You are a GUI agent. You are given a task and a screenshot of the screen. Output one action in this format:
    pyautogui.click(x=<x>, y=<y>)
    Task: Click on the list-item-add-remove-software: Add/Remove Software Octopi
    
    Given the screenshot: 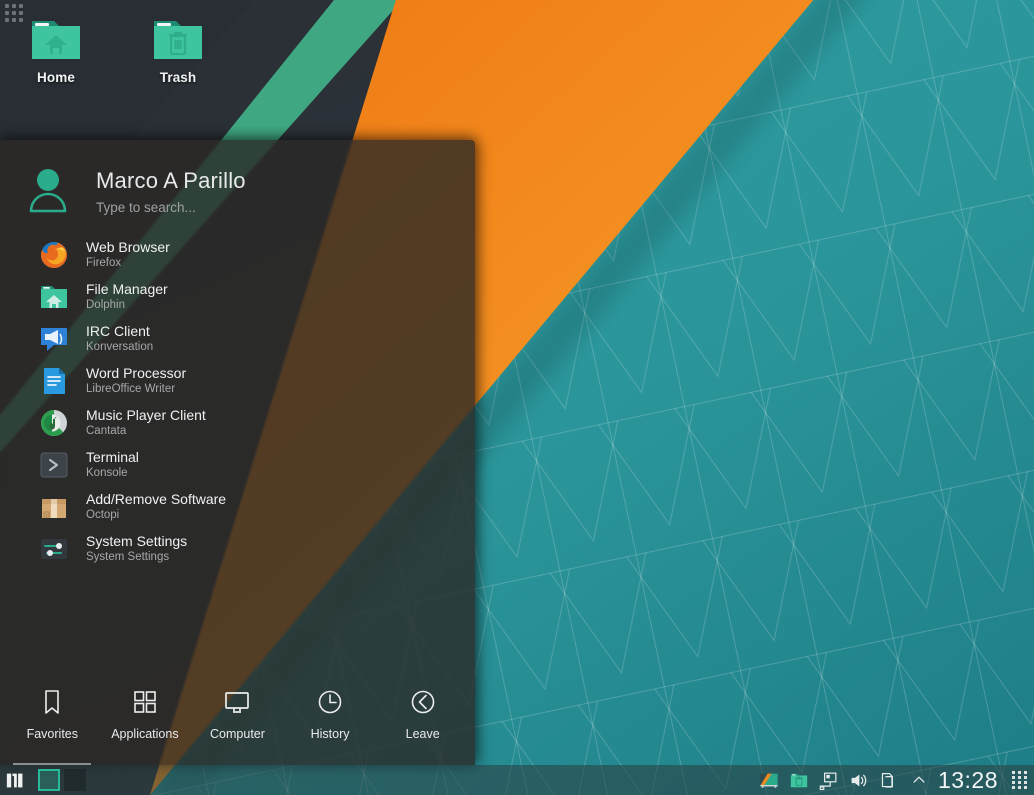 What is the action you would take?
    pyautogui.click(x=237, y=507)
    